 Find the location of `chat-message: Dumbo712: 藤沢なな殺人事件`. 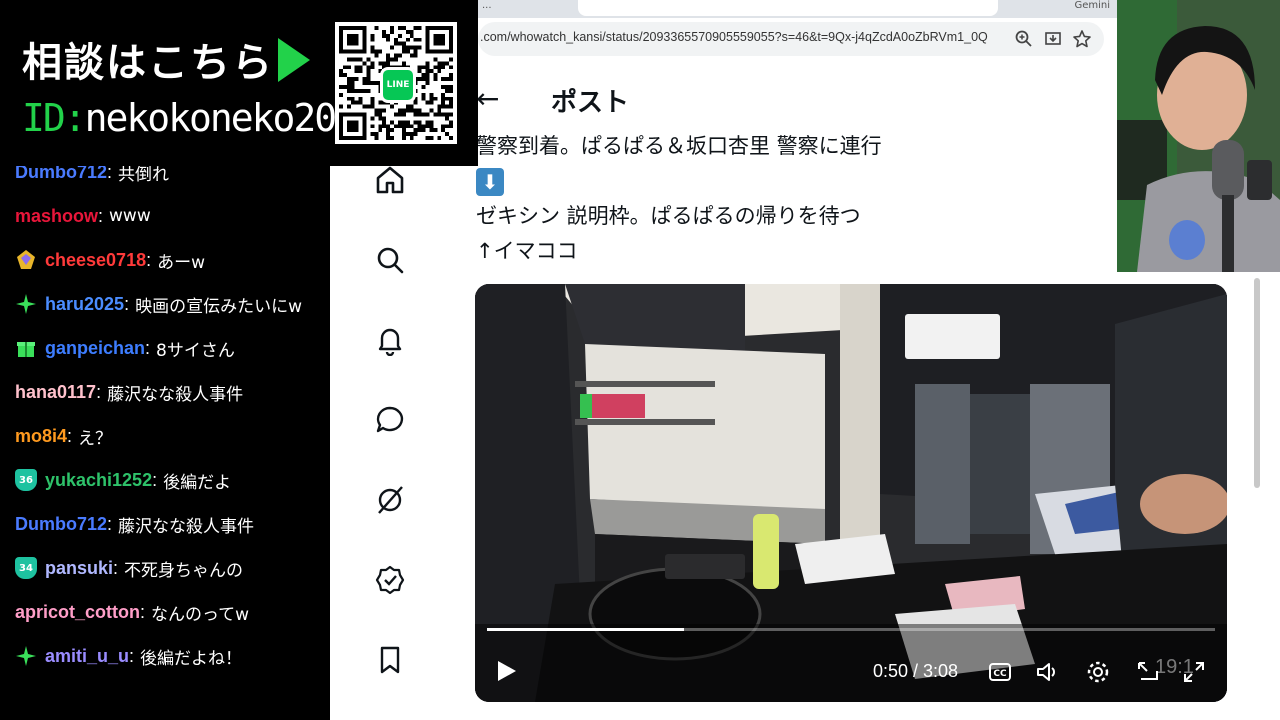

chat-message: Dumbo712: 藤沢なな殺人事件 is located at coordinates (165, 524).